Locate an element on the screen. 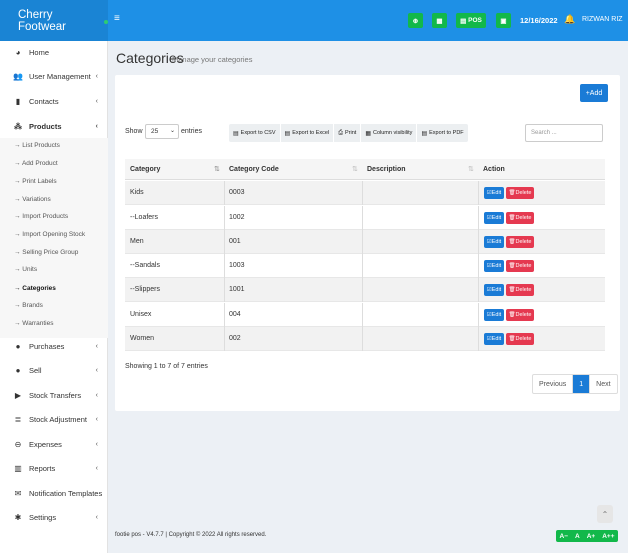 The image size is (628, 553). truck-icon: ▶ is located at coordinates (18, 395).